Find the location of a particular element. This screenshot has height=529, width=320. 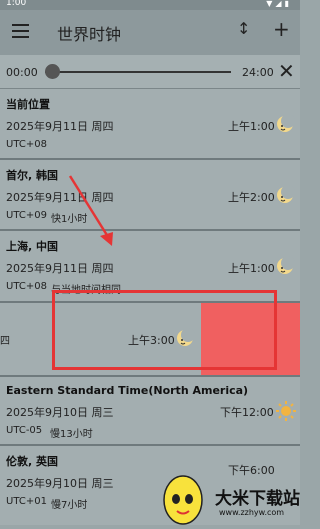

watermark-title: 大米下载站 is located at coordinates (257, 499).